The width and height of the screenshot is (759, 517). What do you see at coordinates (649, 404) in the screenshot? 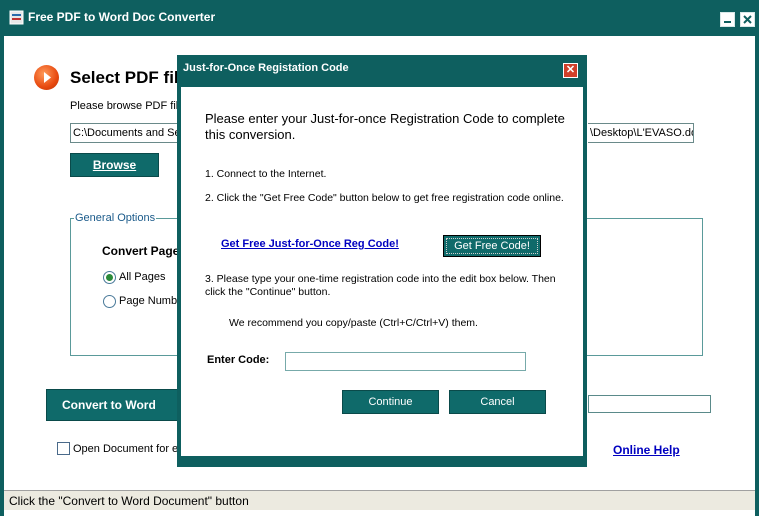
I see `progress-bar` at bounding box center [649, 404].